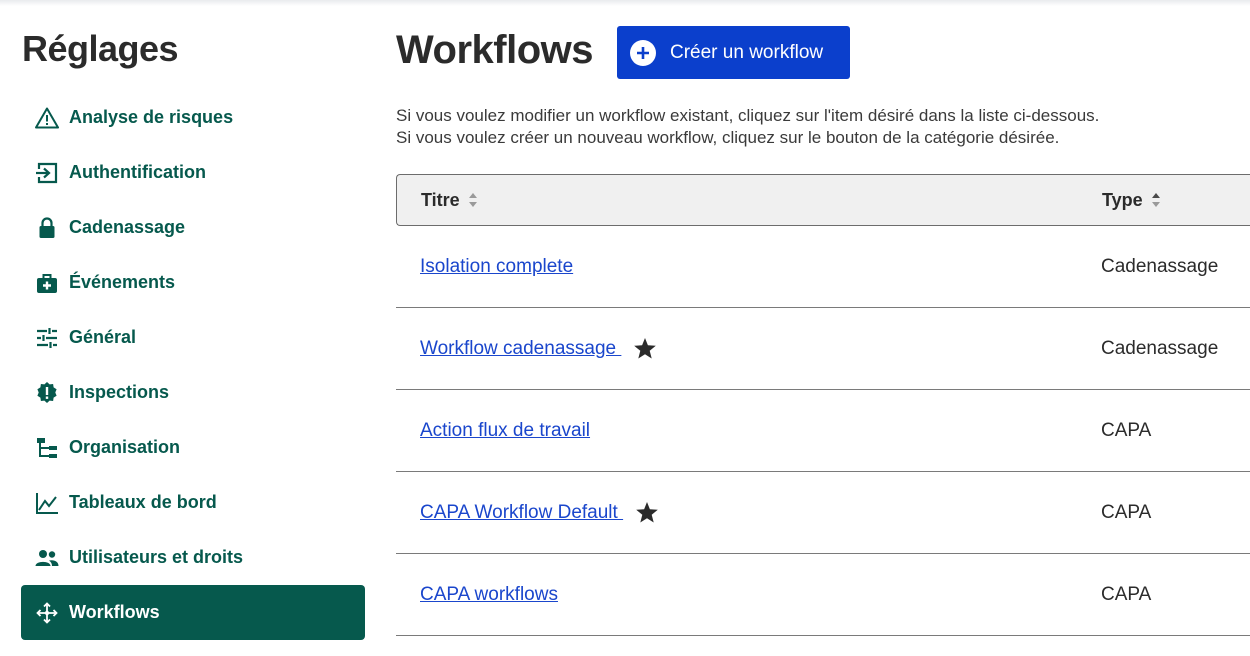 The image size is (1250, 656). Describe the element at coordinates (193, 392) in the screenshot. I see `sidebar-item-inspections: Inspections` at that location.